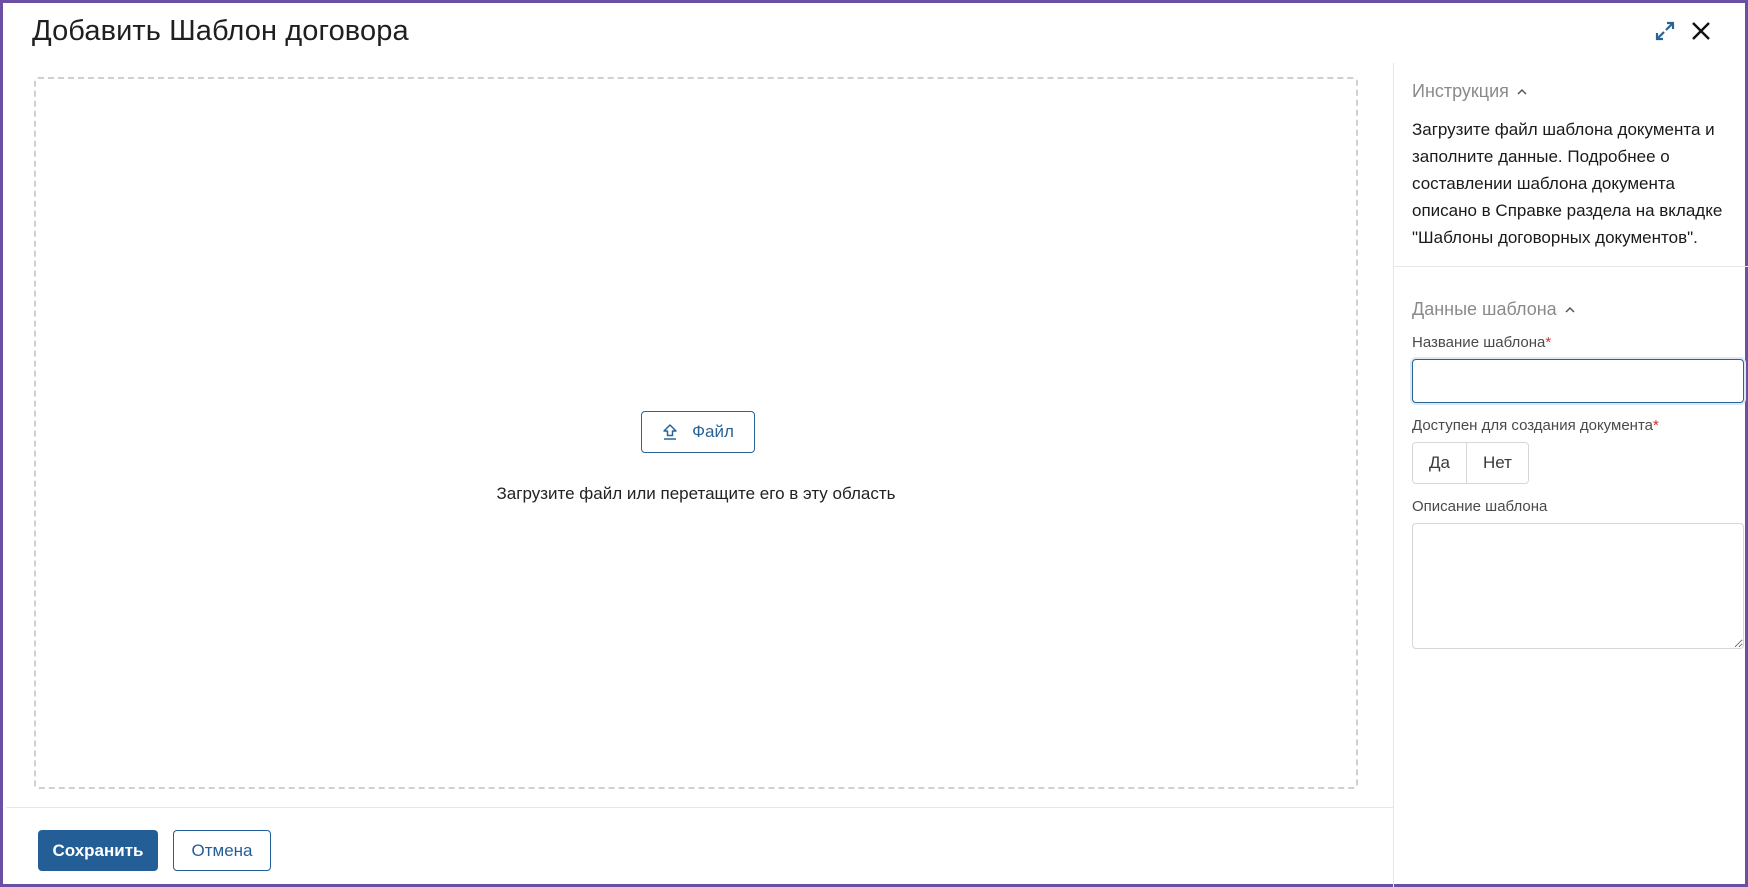 Image resolution: width=1748 pixels, height=887 pixels. What do you see at coordinates (1484, 309) in the screenshot?
I see `template-data-title: Данные шаблона` at bounding box center [1484, 309].